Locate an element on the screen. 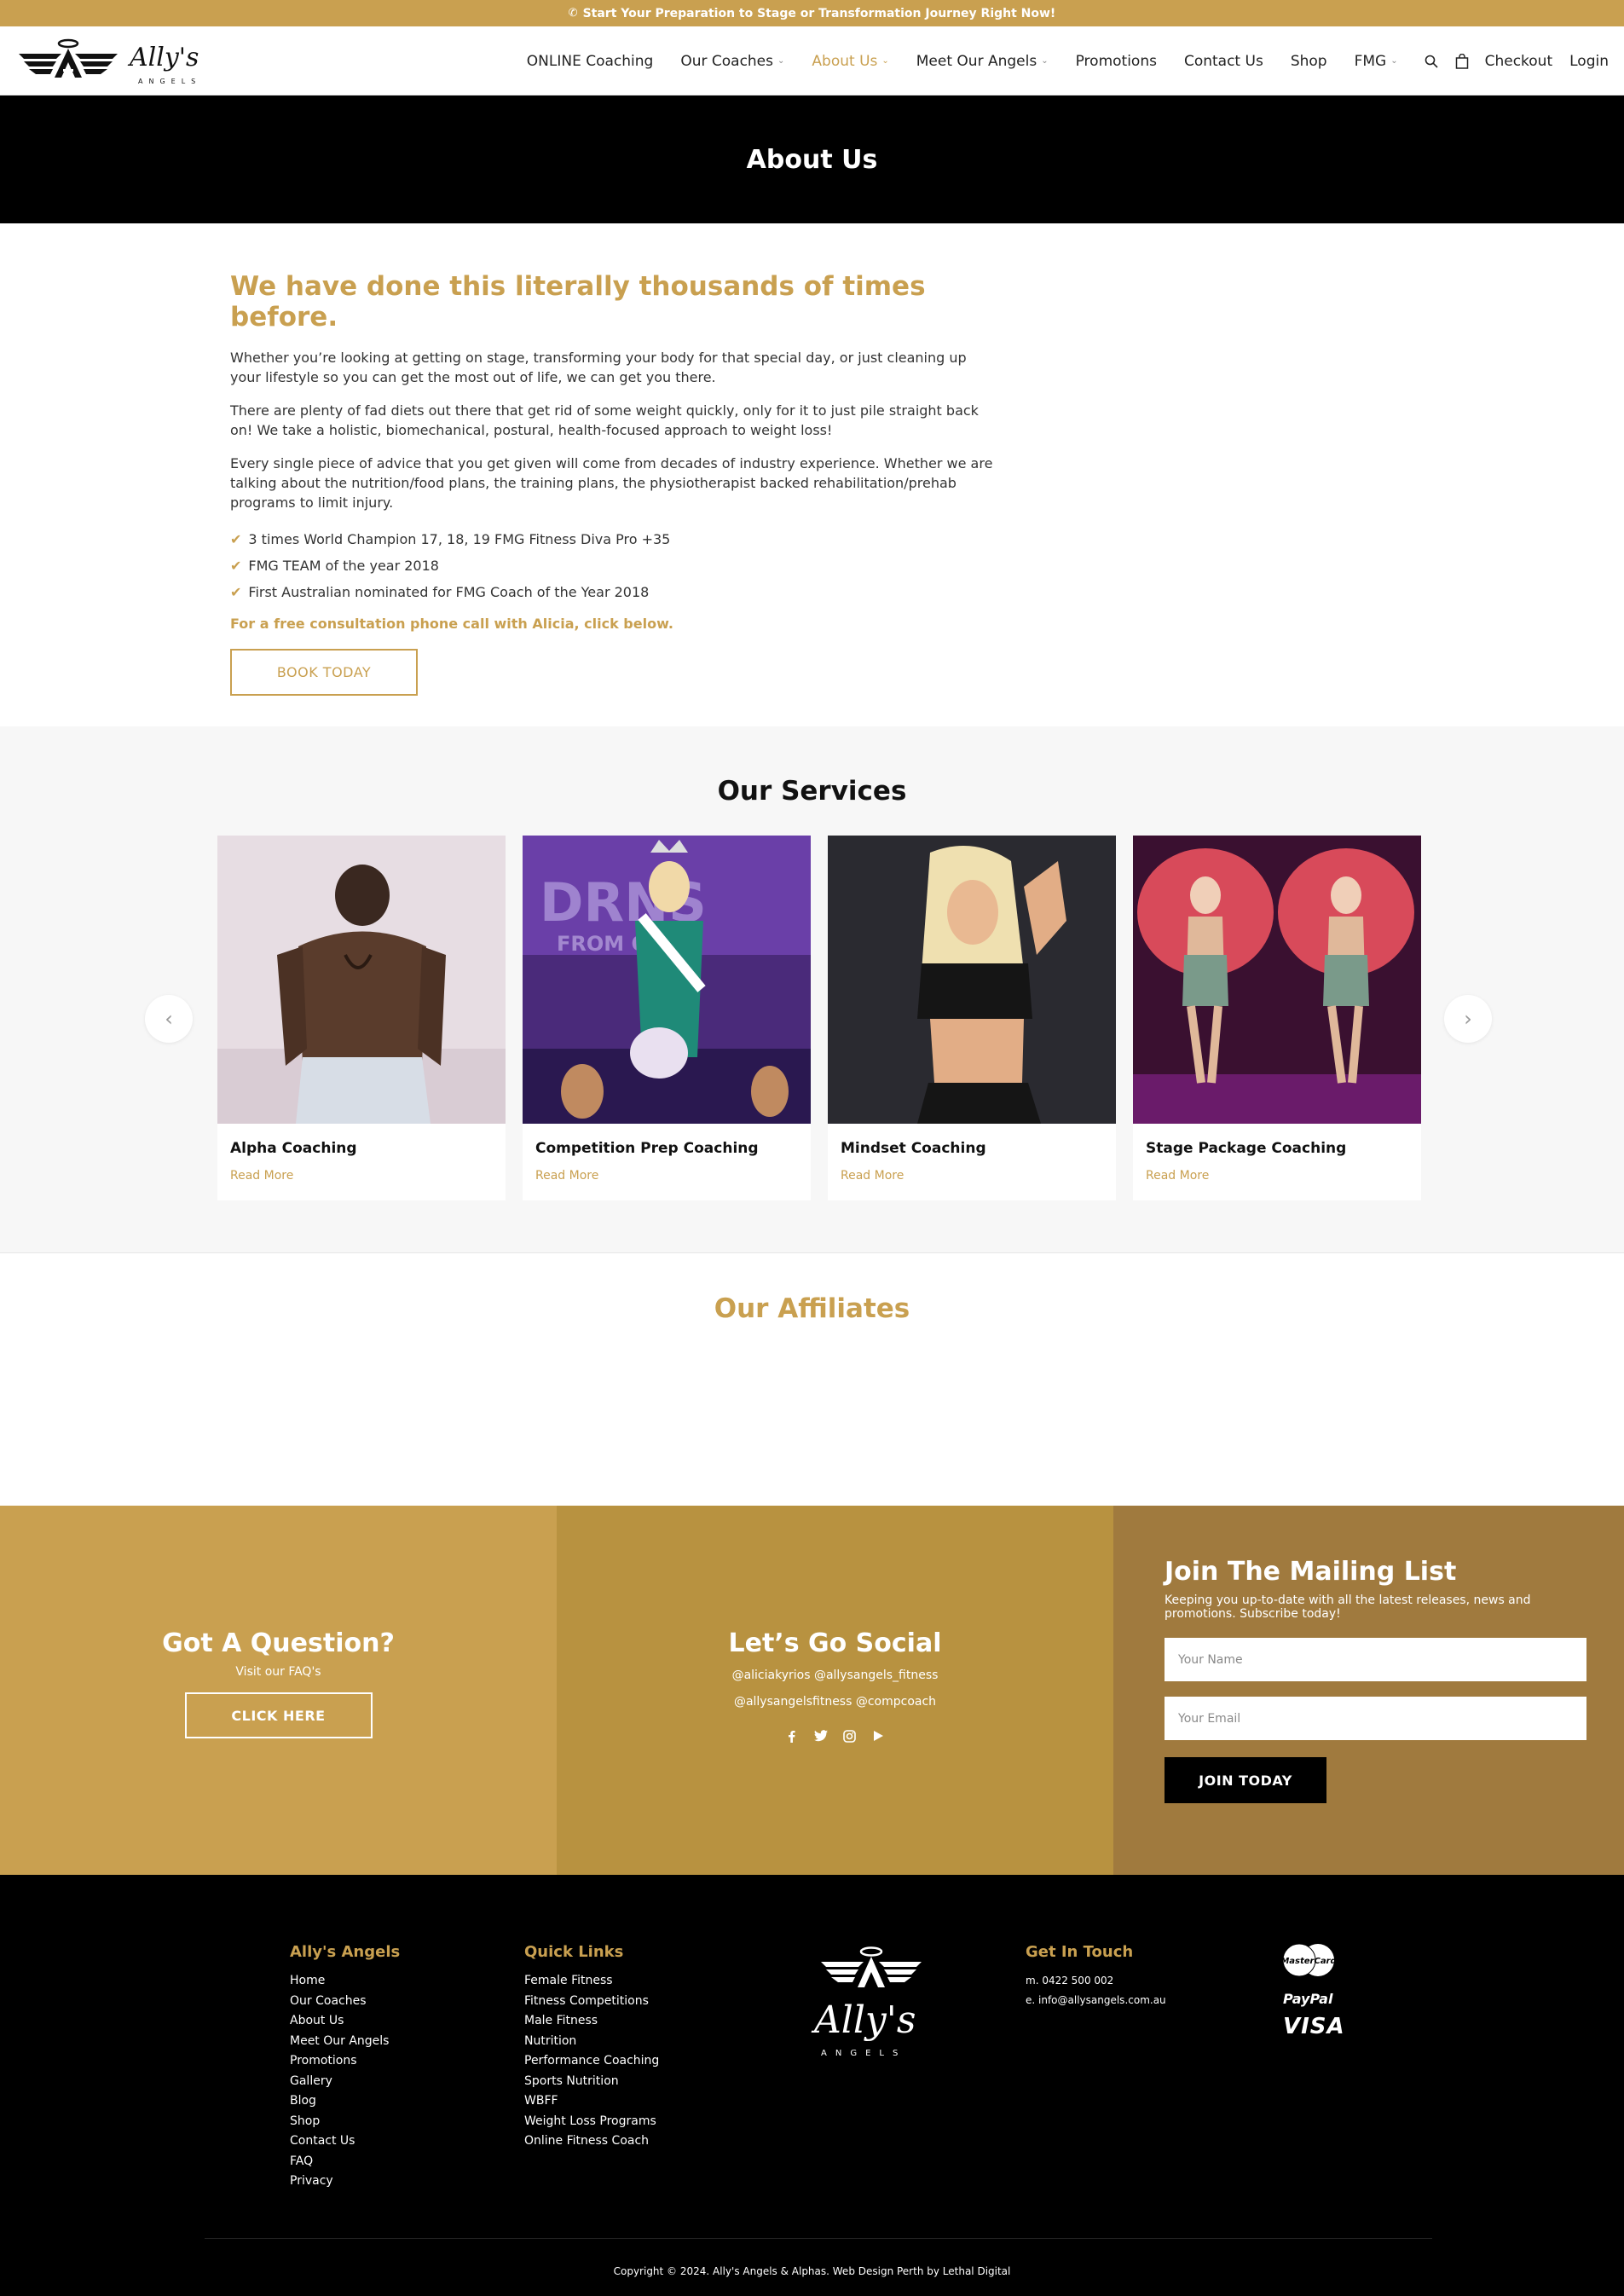 The image size is (1624, 2296). footer-link-about-us: About Us is located at coordinates (345, 2022).